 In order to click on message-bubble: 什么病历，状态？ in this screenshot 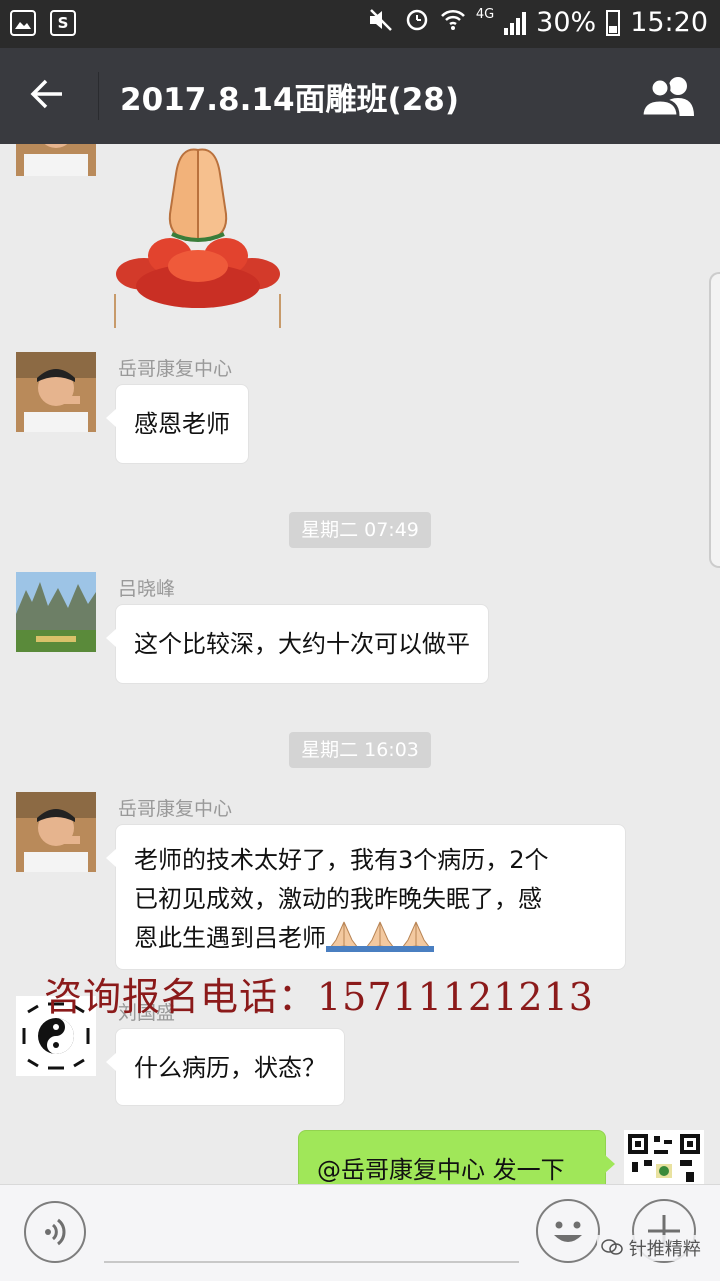, I will do `click(225, 1067)`.